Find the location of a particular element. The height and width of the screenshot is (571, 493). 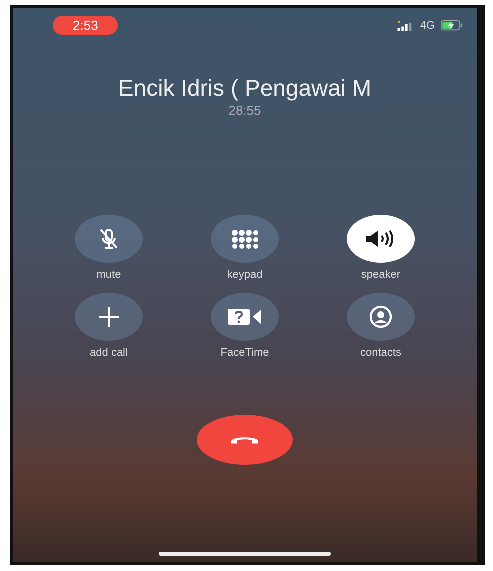

control-label: contacts is located at coordinates (381, 353).